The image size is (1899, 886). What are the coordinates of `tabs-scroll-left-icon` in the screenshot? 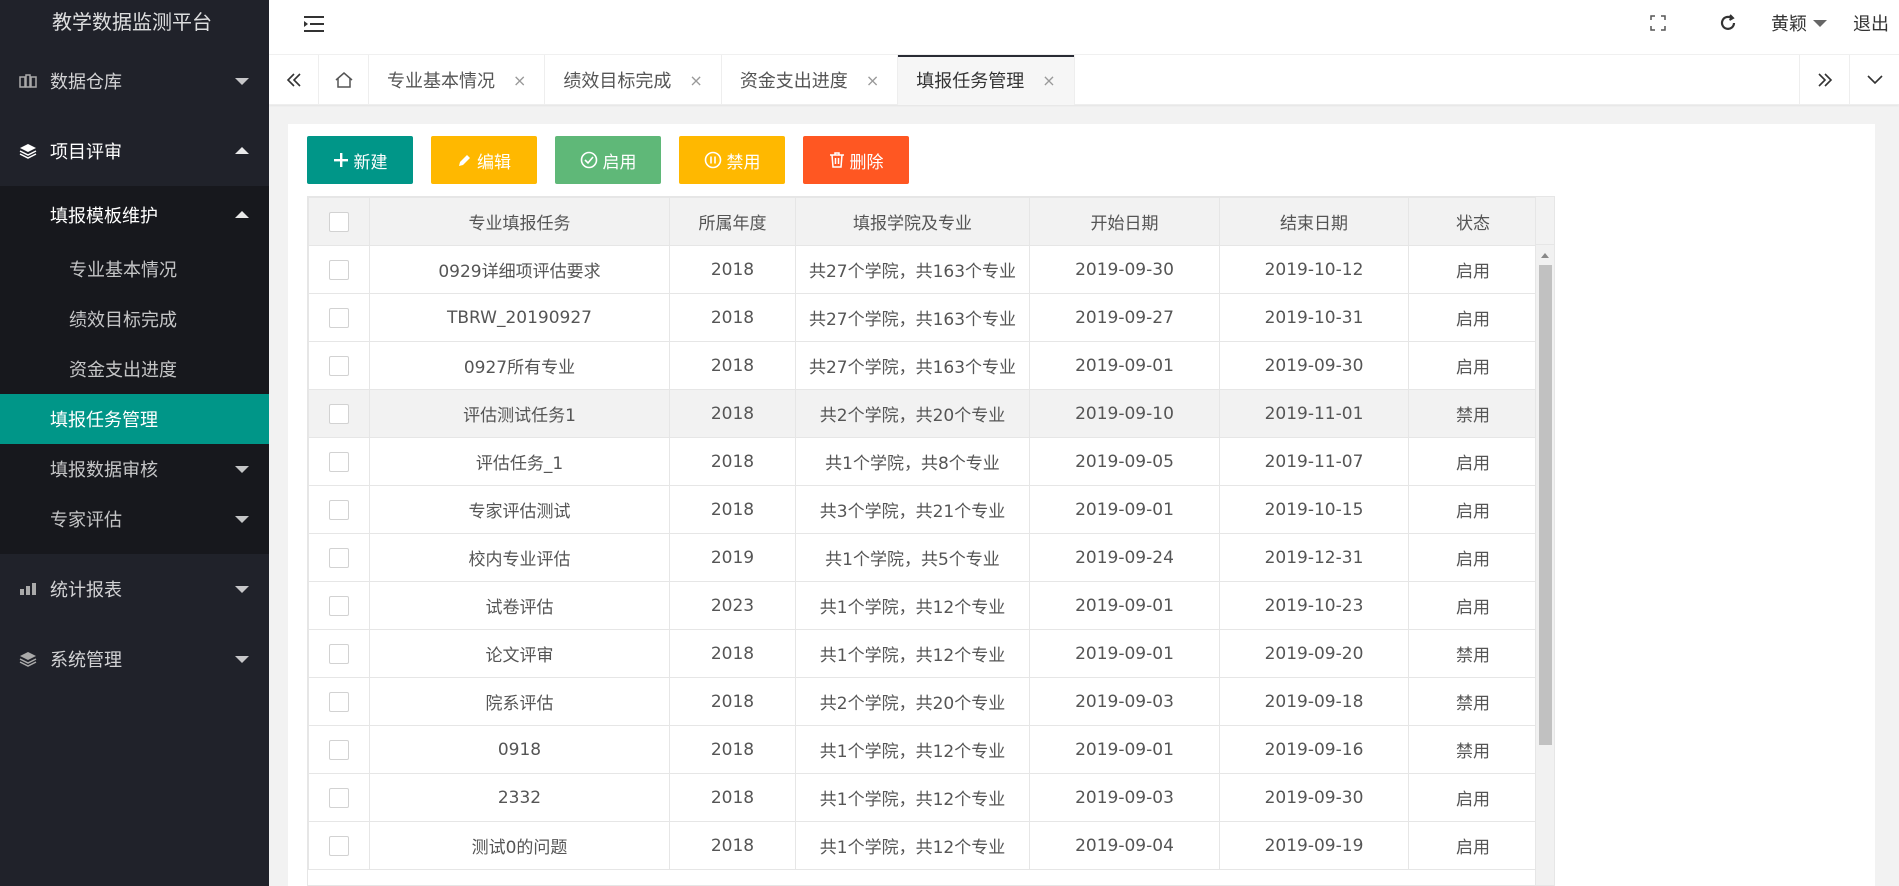 It's located at (294, 80).